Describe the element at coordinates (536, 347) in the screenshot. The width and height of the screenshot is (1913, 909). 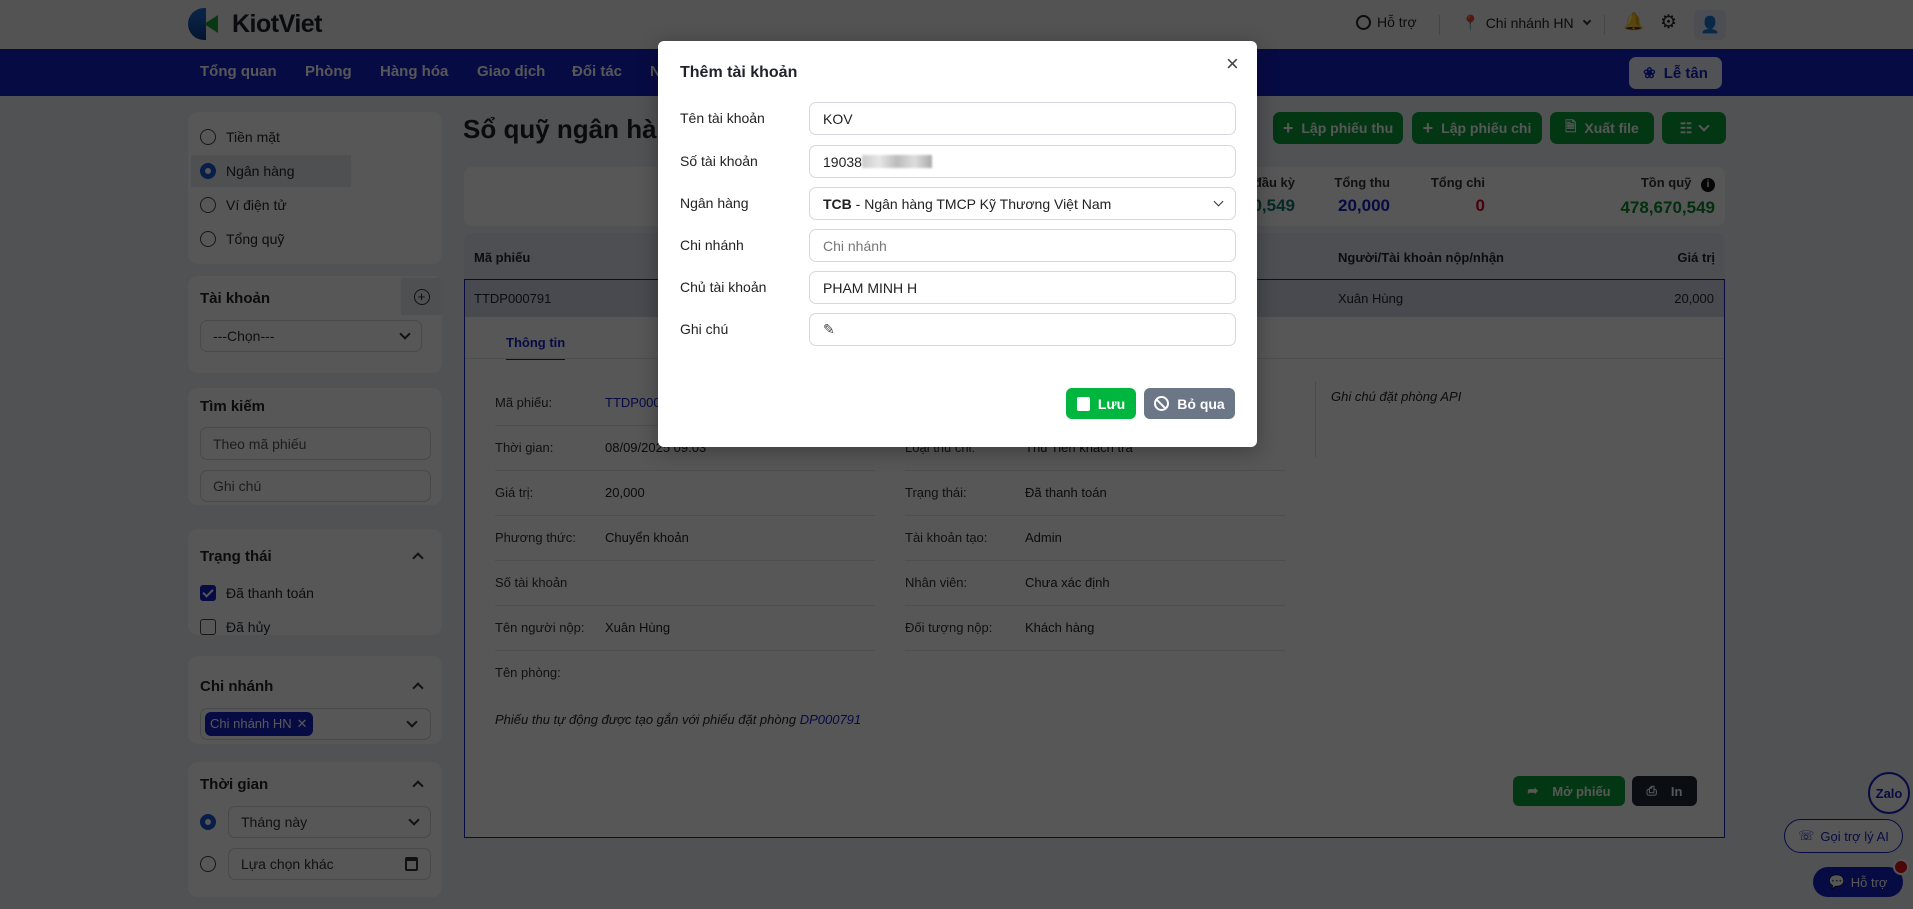
I see `tab-info: Thông tin` at that location.